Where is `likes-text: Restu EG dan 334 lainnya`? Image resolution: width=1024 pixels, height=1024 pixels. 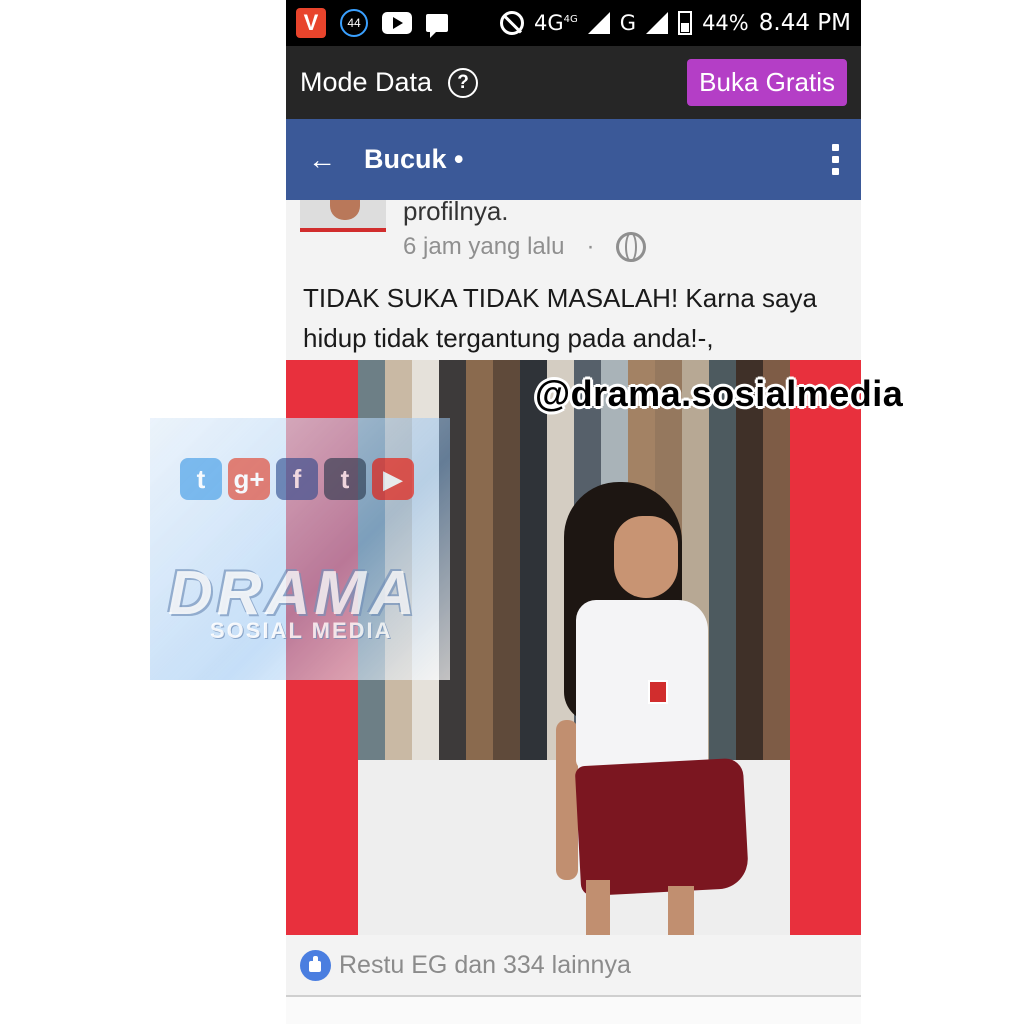
likes-text: Restu EG dan 334 lainnya is located at coordinates (485, 964).